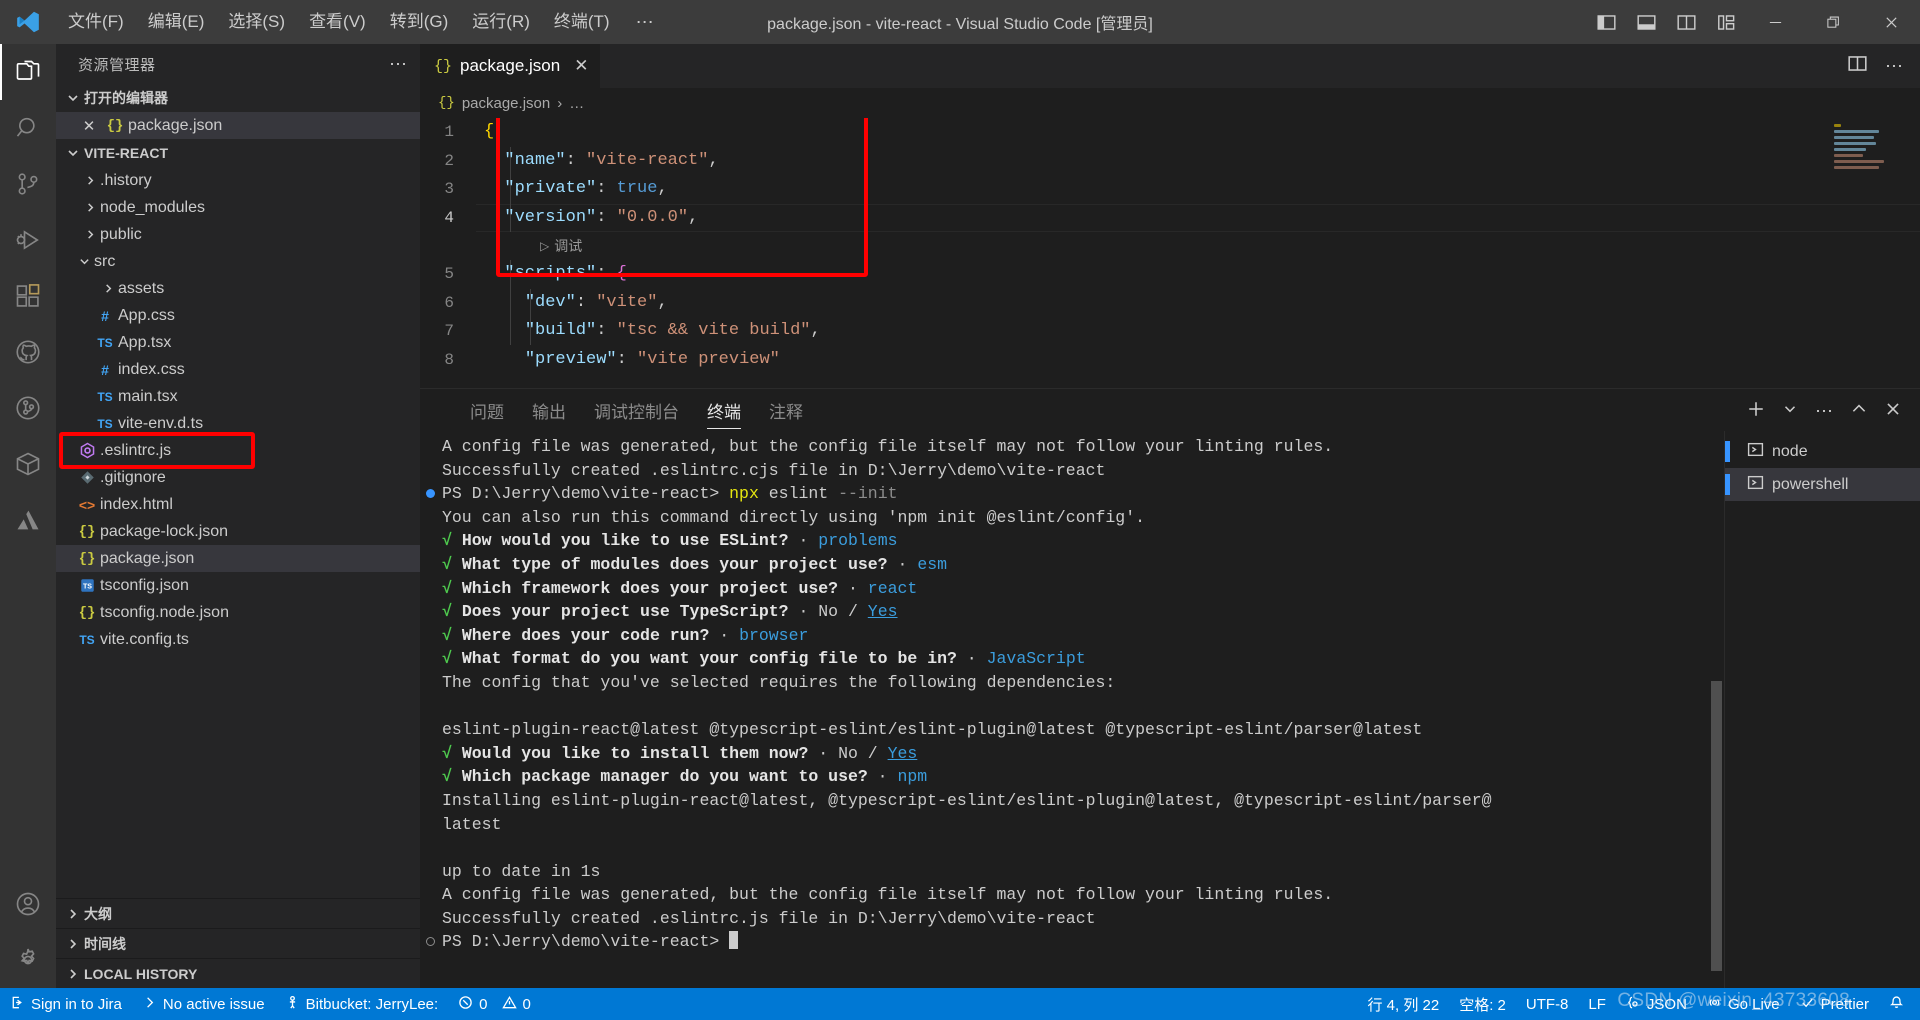 The width and height of the screenshot is (1920, 1020). I want to click on sidebar-more-actions-dots-icon: ⋯, so click(398, 64).